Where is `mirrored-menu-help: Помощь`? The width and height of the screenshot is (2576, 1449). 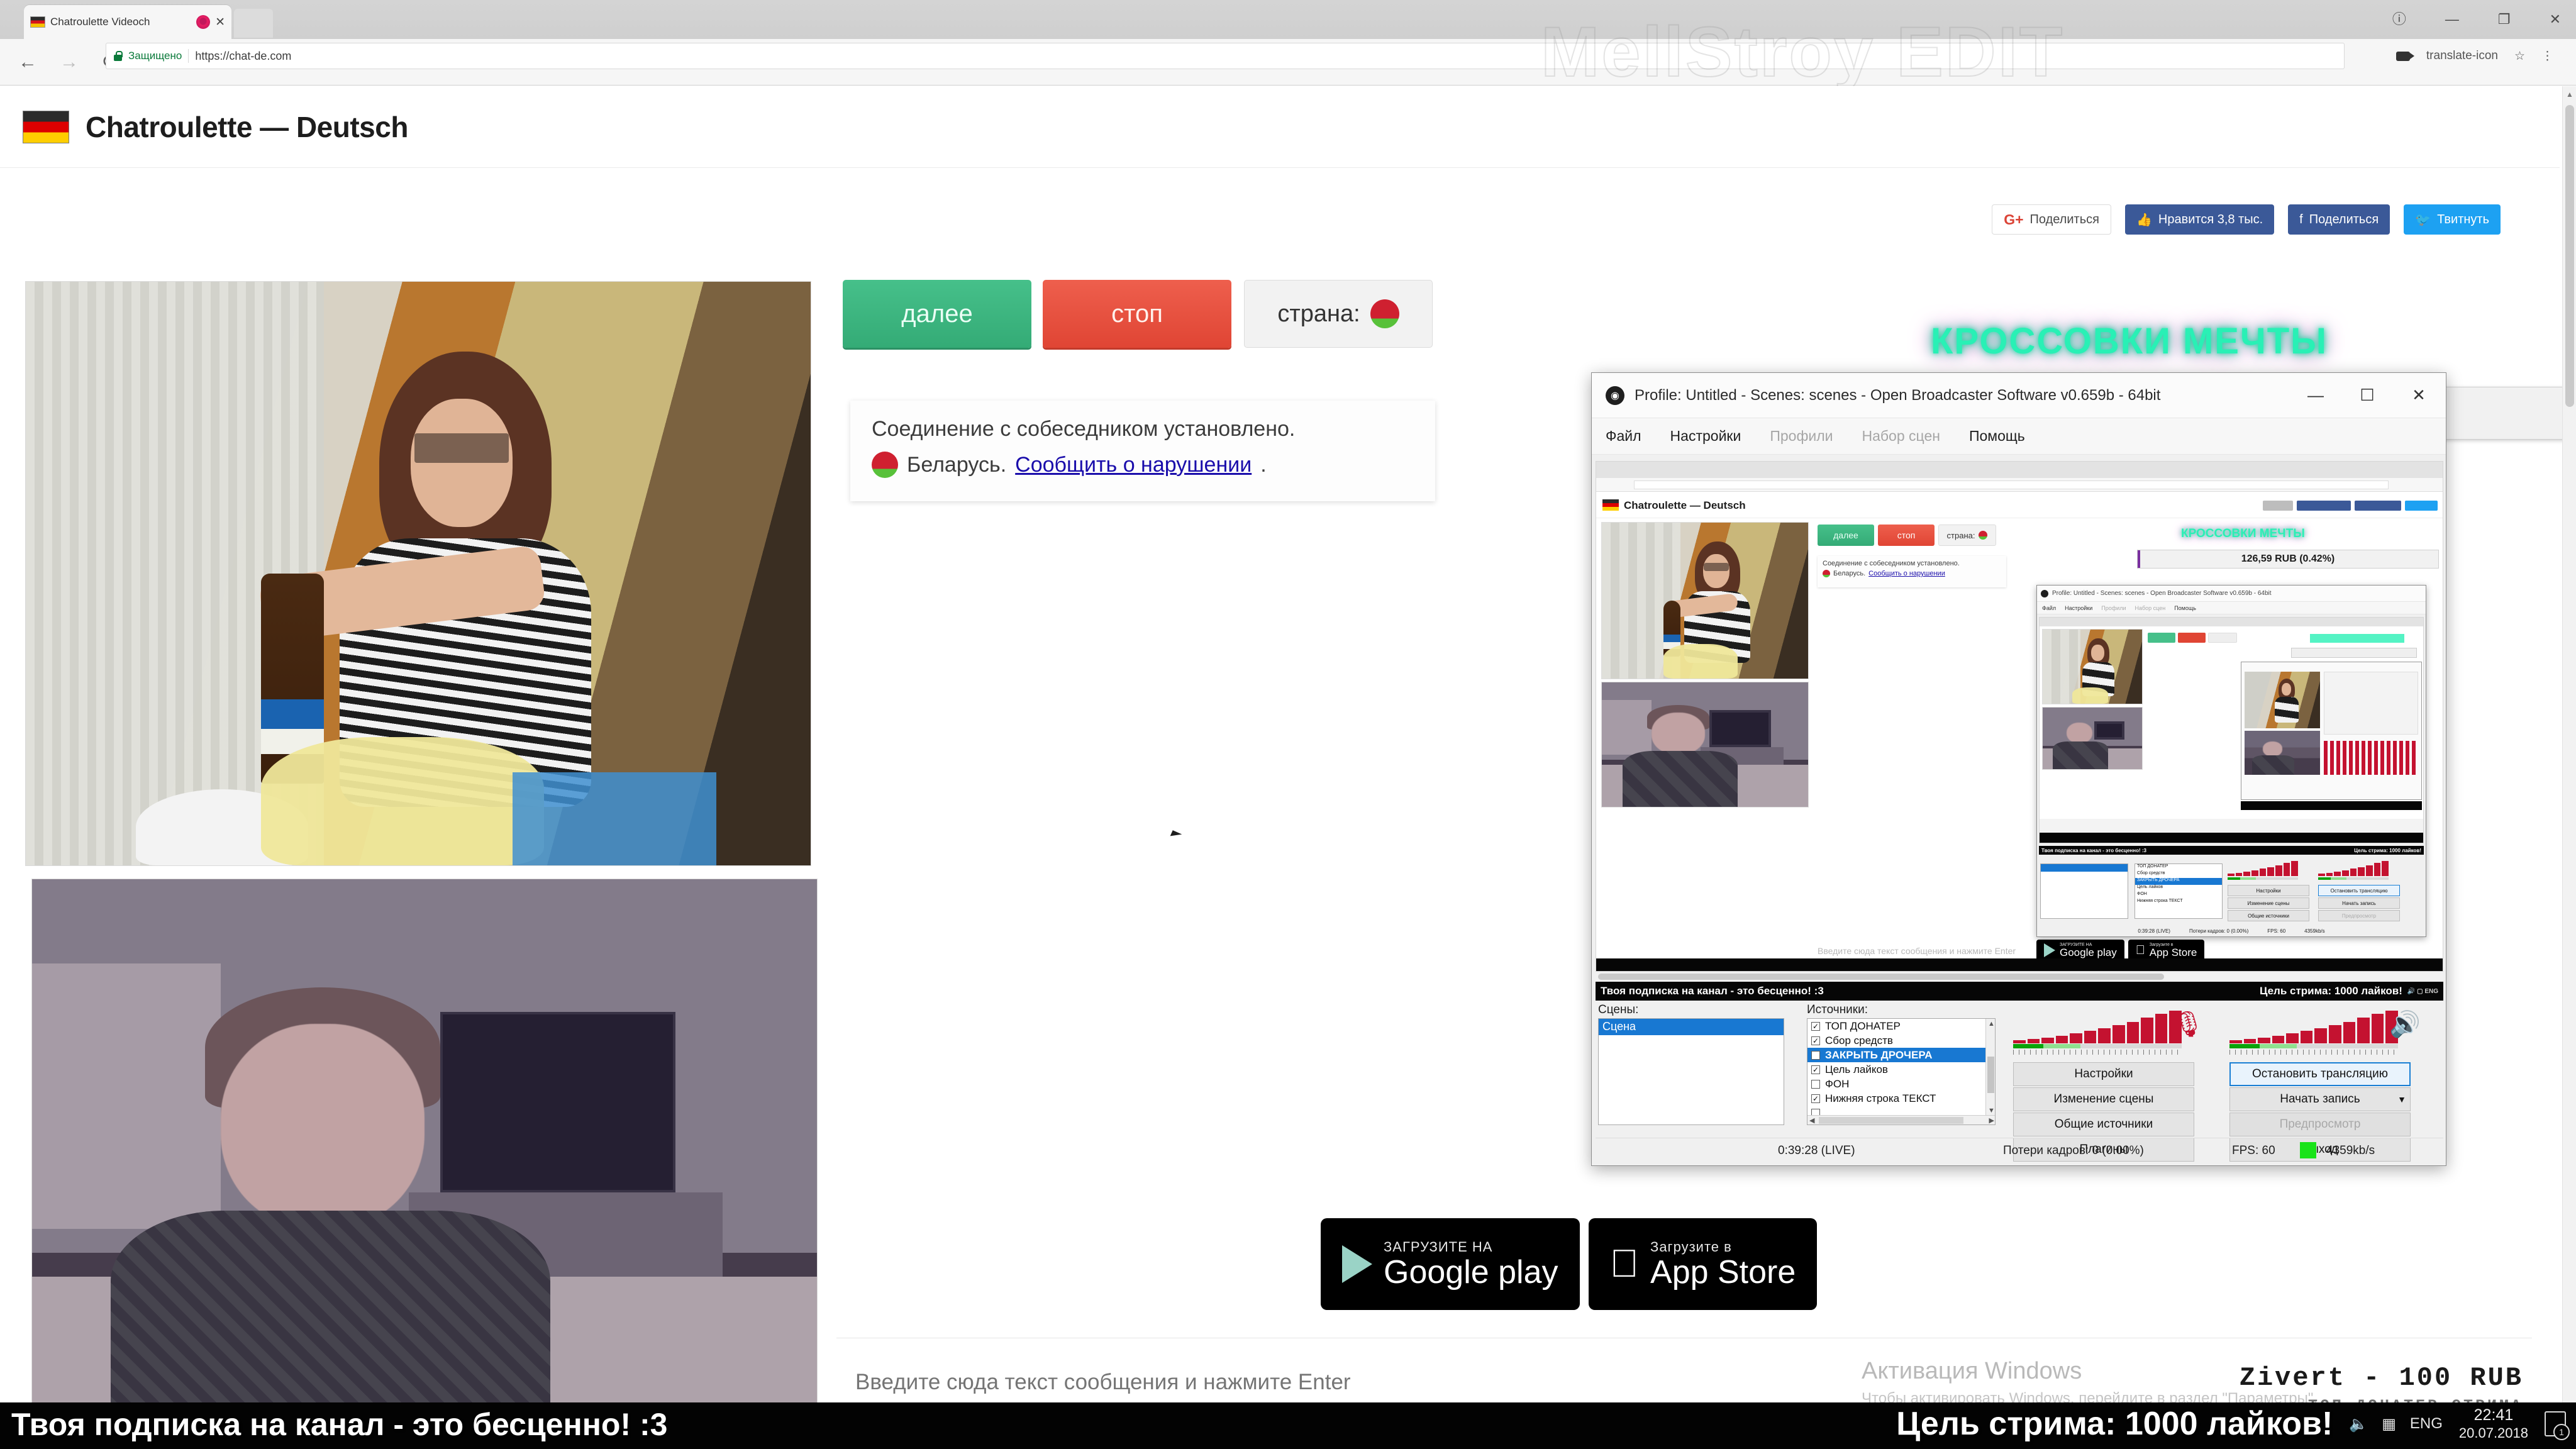 mirrored-menu-help: Помощь is located at coordinates (2185, 607).